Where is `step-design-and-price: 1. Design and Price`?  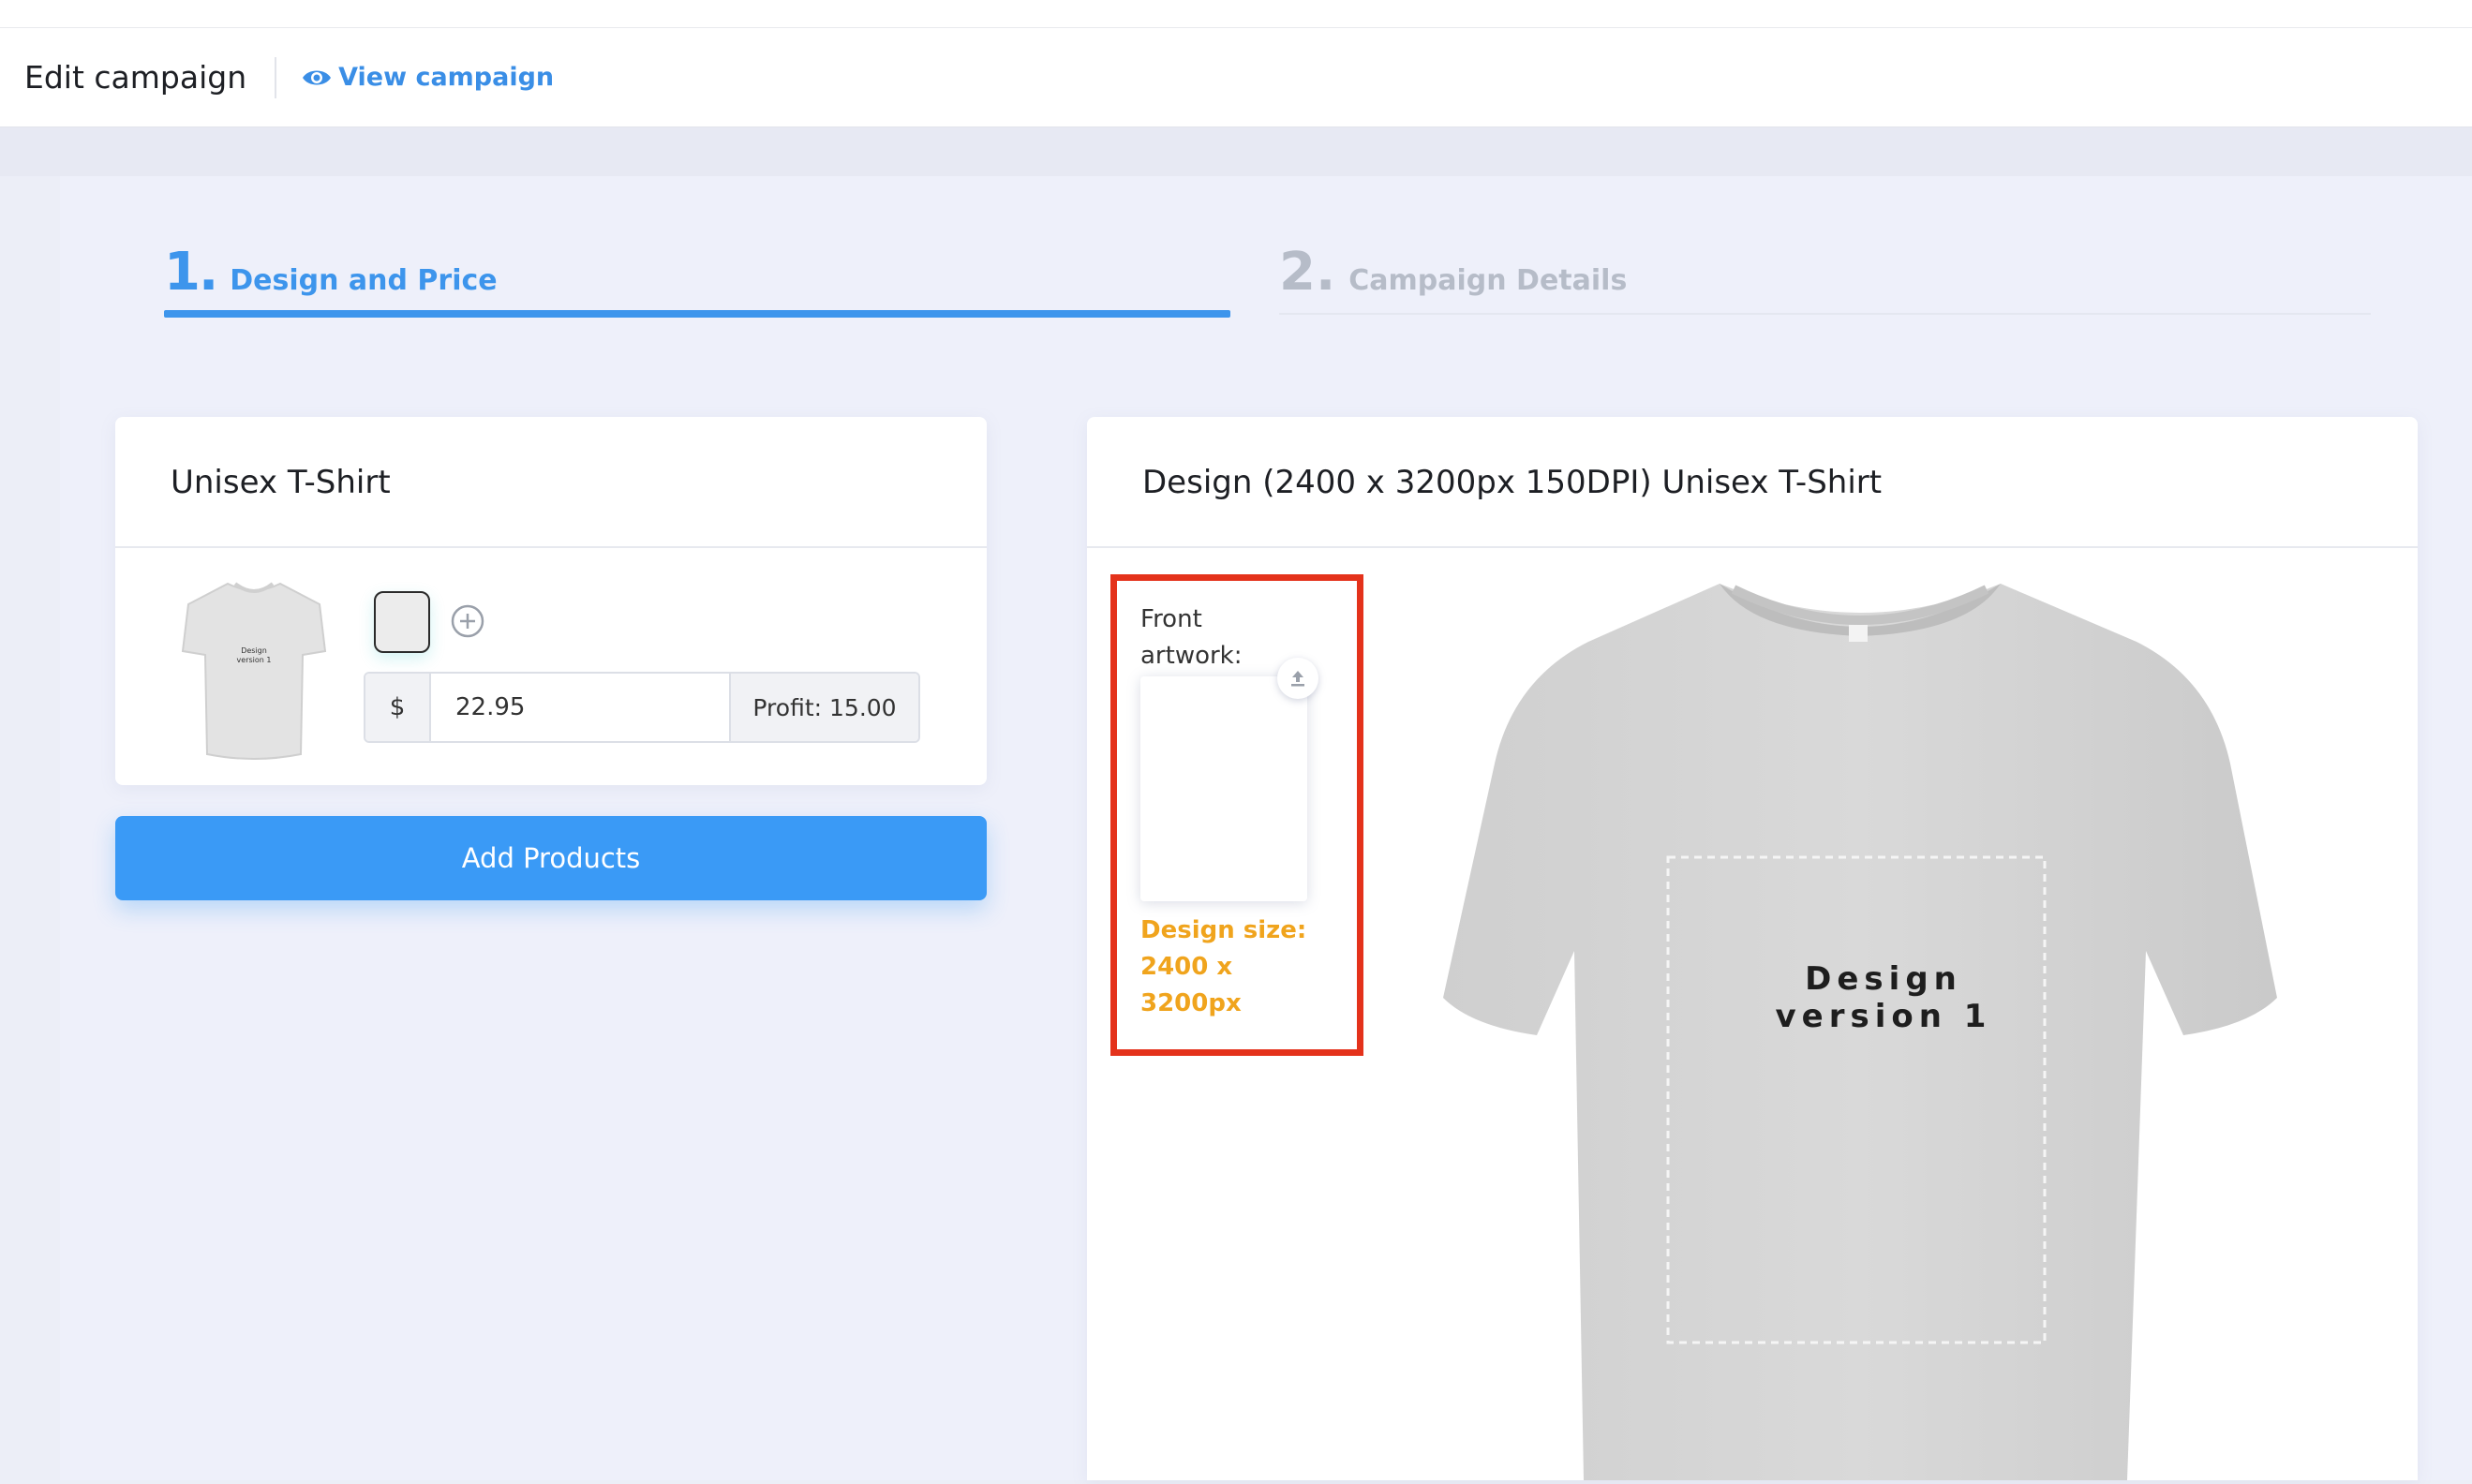
step-design-and-price: 1. Design and Price is located at coordinates (331, 272).